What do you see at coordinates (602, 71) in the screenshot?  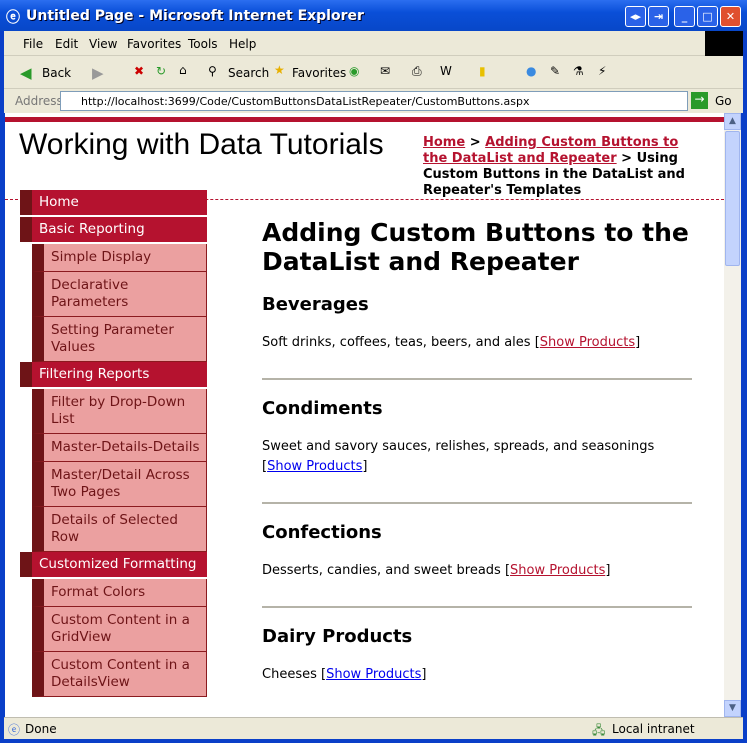 I see `plugin-icon: ⚡` at bounding box center [602, 71].